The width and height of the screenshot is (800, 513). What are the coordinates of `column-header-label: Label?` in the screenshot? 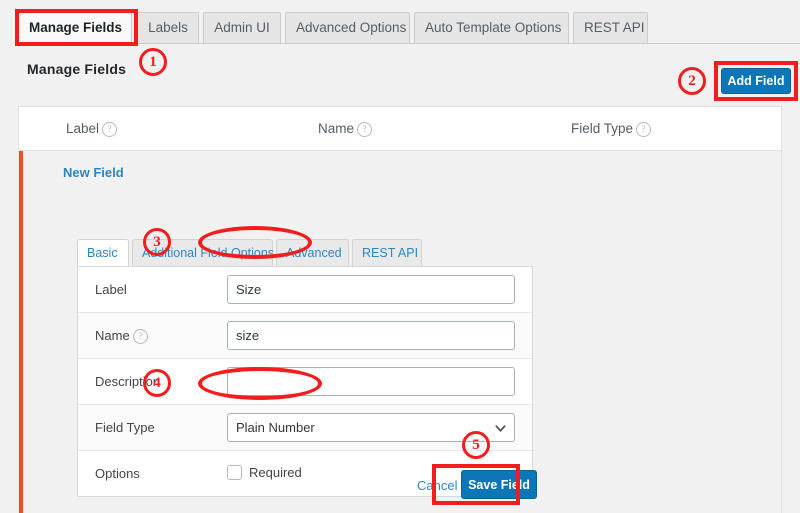 It's located at (92, 129).